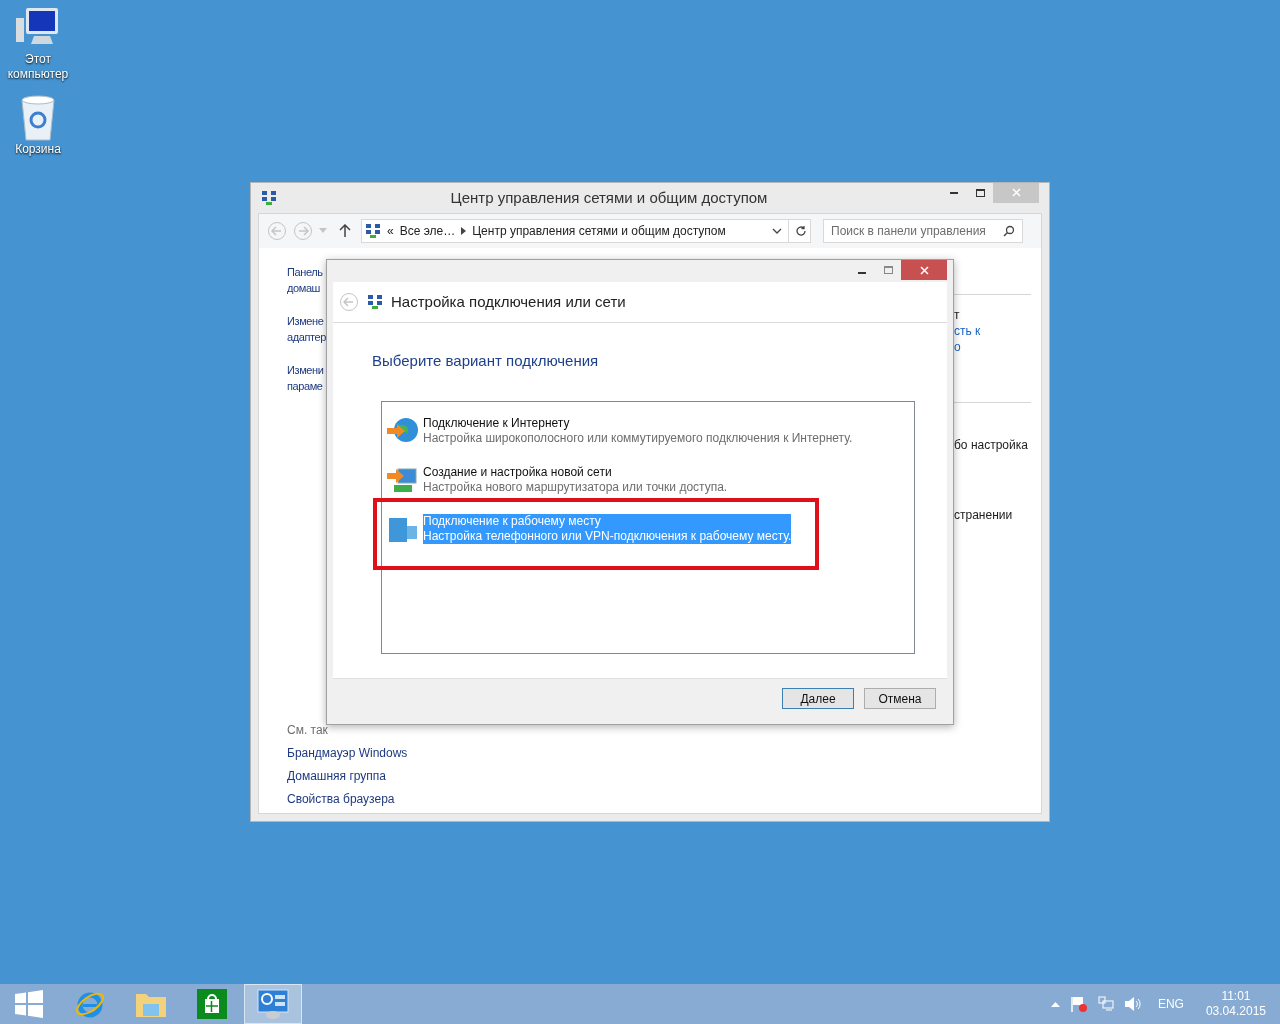 The width and height of the screenshot is (1280, 1024). I want to click on overflow-chevron: «, so click(390, 231).